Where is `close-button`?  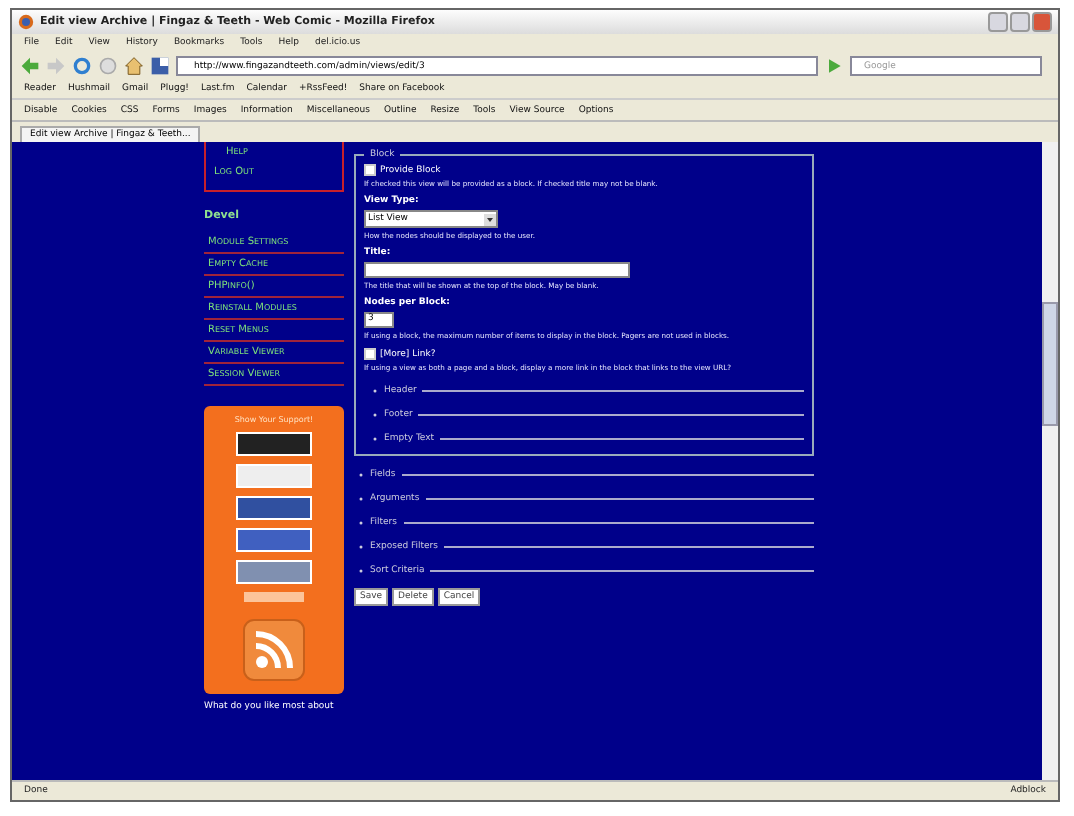
close-button is located at coordinates (1042, 22).